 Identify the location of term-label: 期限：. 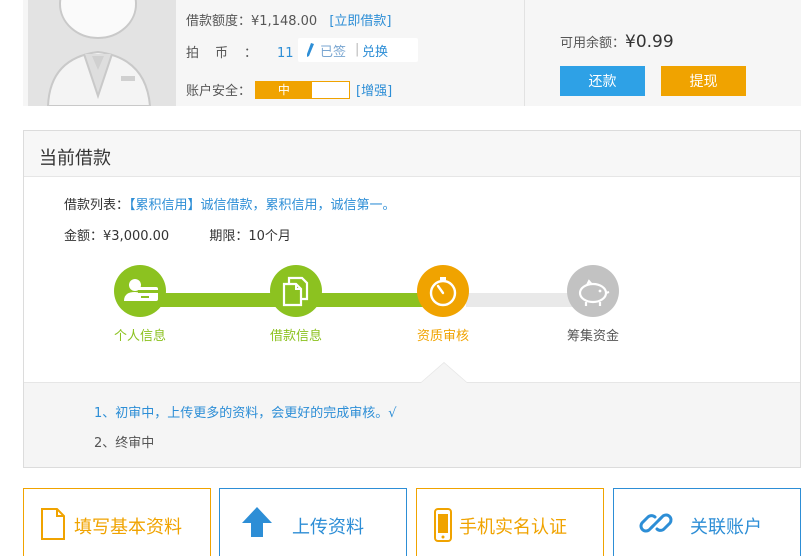
(229, 236).